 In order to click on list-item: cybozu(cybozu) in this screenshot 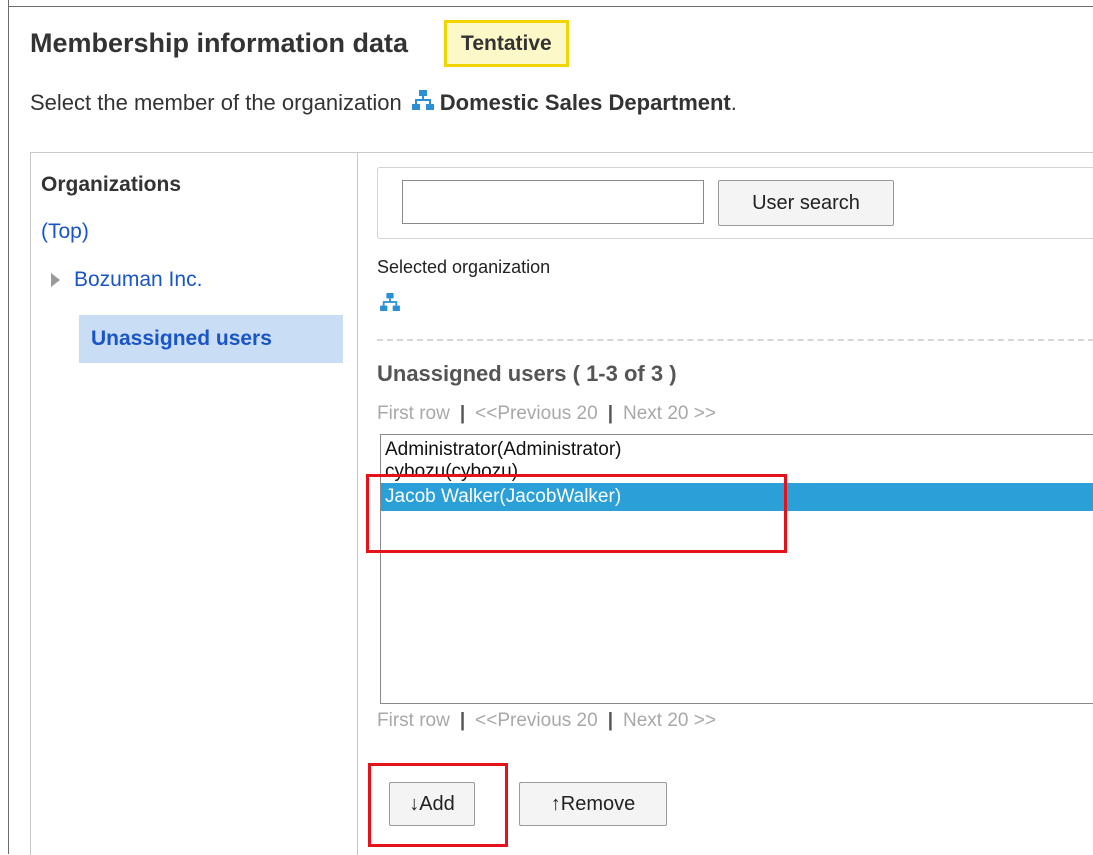, I will do `click(737, 472)`.